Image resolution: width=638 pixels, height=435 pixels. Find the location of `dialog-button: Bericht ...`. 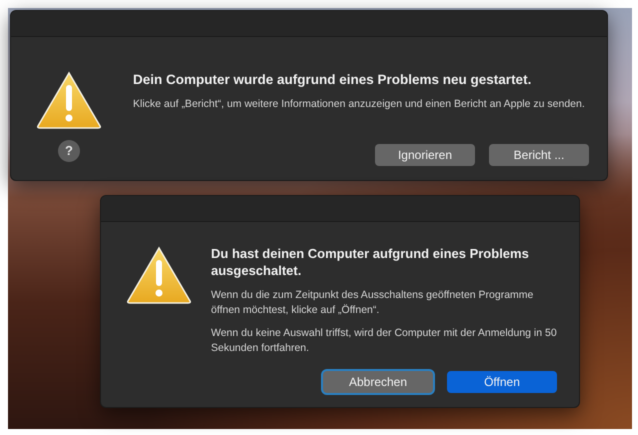

dialog-button: Bericht ... is located at coordinates (539, 155).